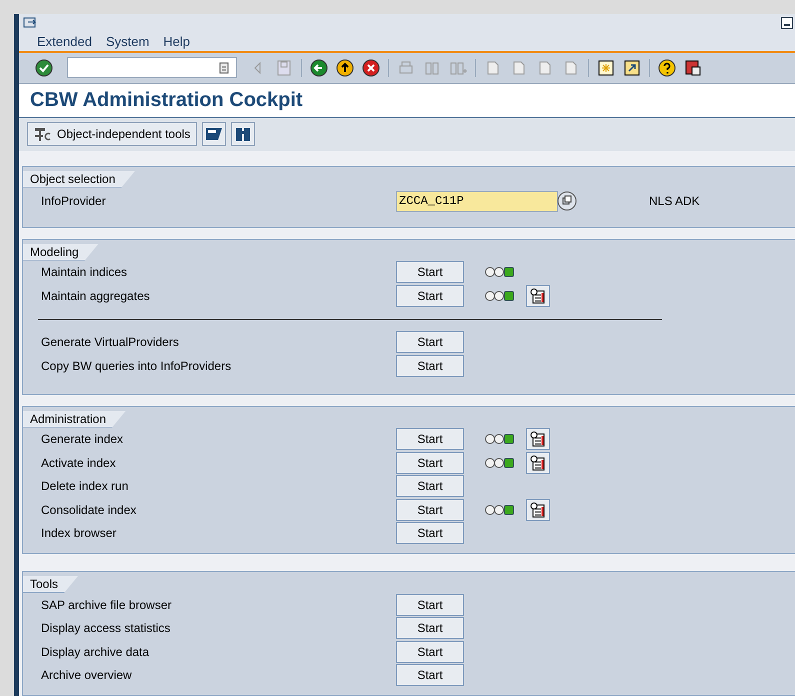 The width and height of the screenshot is (795, 696). What do you see at coordinates (79, 463) in the screenshot?
I see `function-label: Activate index` at bounding box center [79, 463].